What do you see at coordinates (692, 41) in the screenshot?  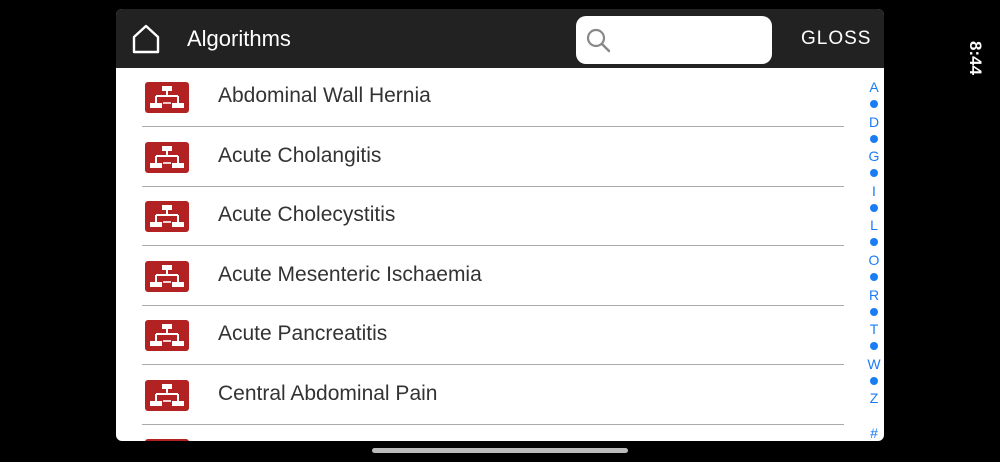 I see `search-input` at bounding box center [692, 41].